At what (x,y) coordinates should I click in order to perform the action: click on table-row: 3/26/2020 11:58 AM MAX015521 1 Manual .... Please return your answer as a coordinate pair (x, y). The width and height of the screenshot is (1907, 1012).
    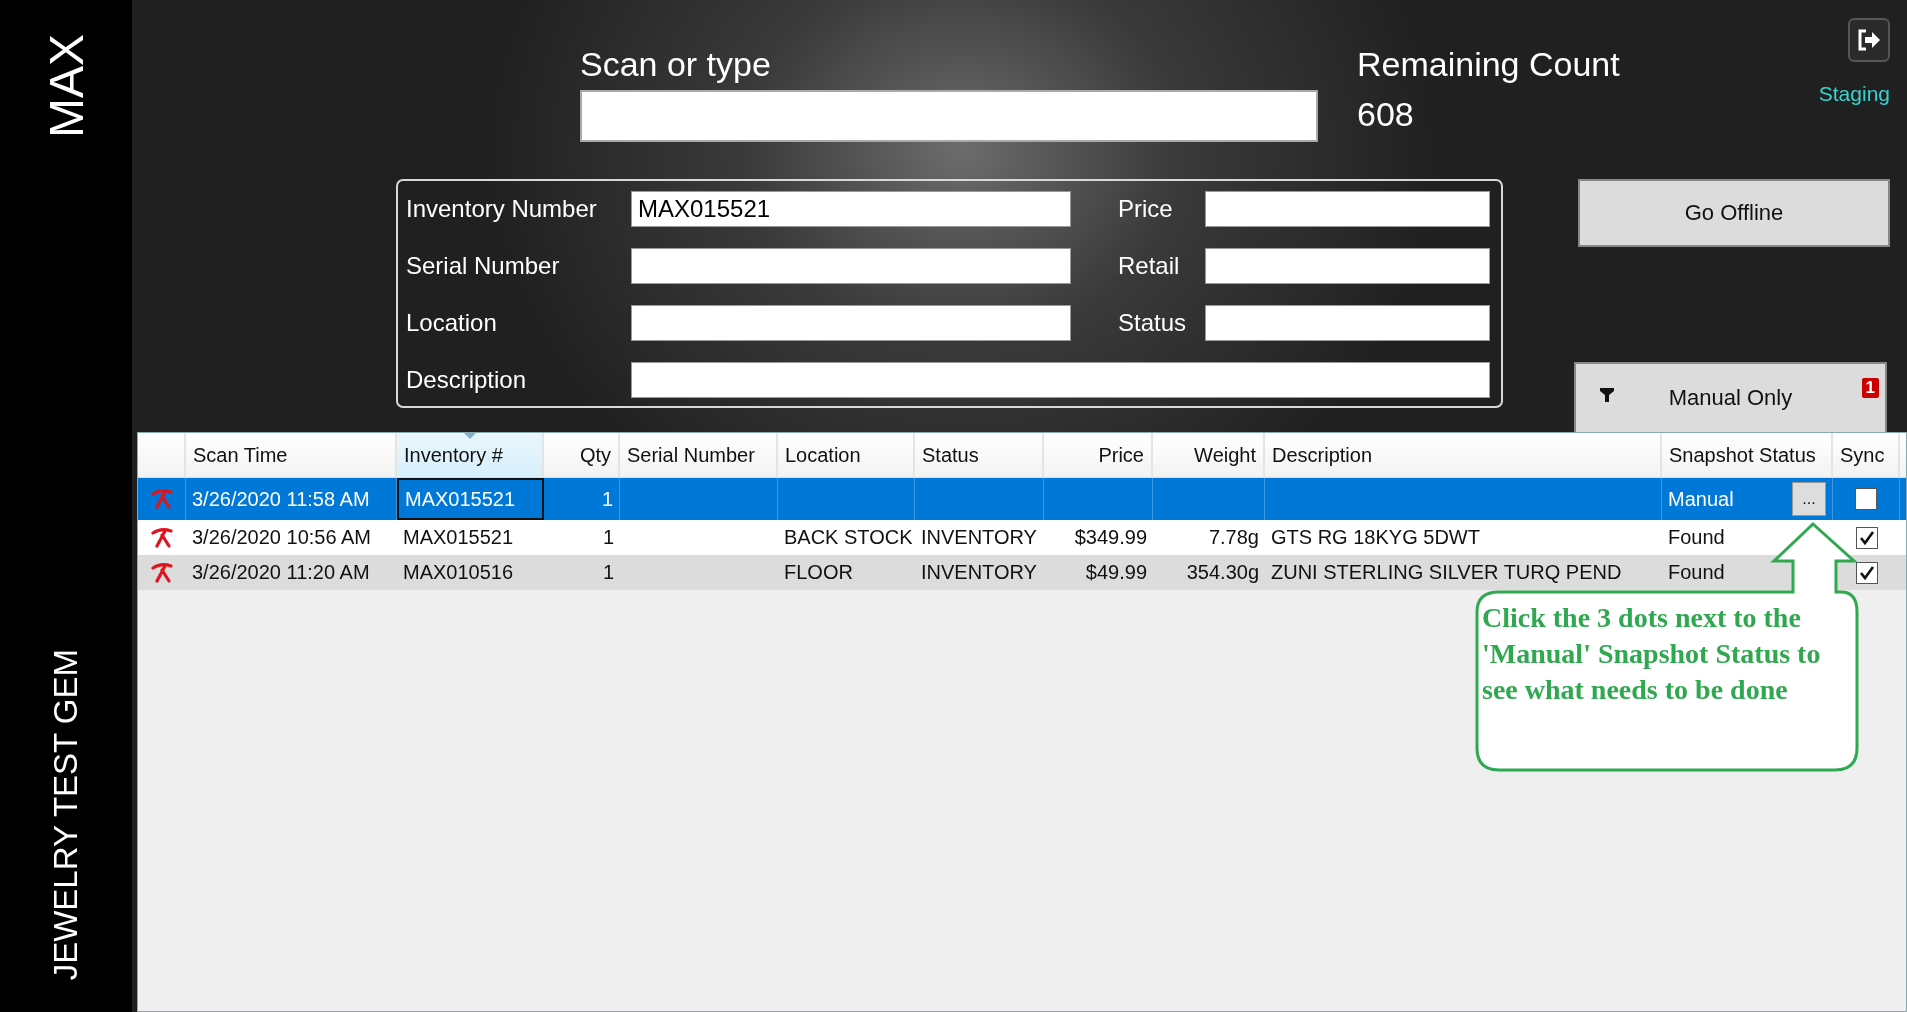
    Looking at the image, I should click on (1022, 499).